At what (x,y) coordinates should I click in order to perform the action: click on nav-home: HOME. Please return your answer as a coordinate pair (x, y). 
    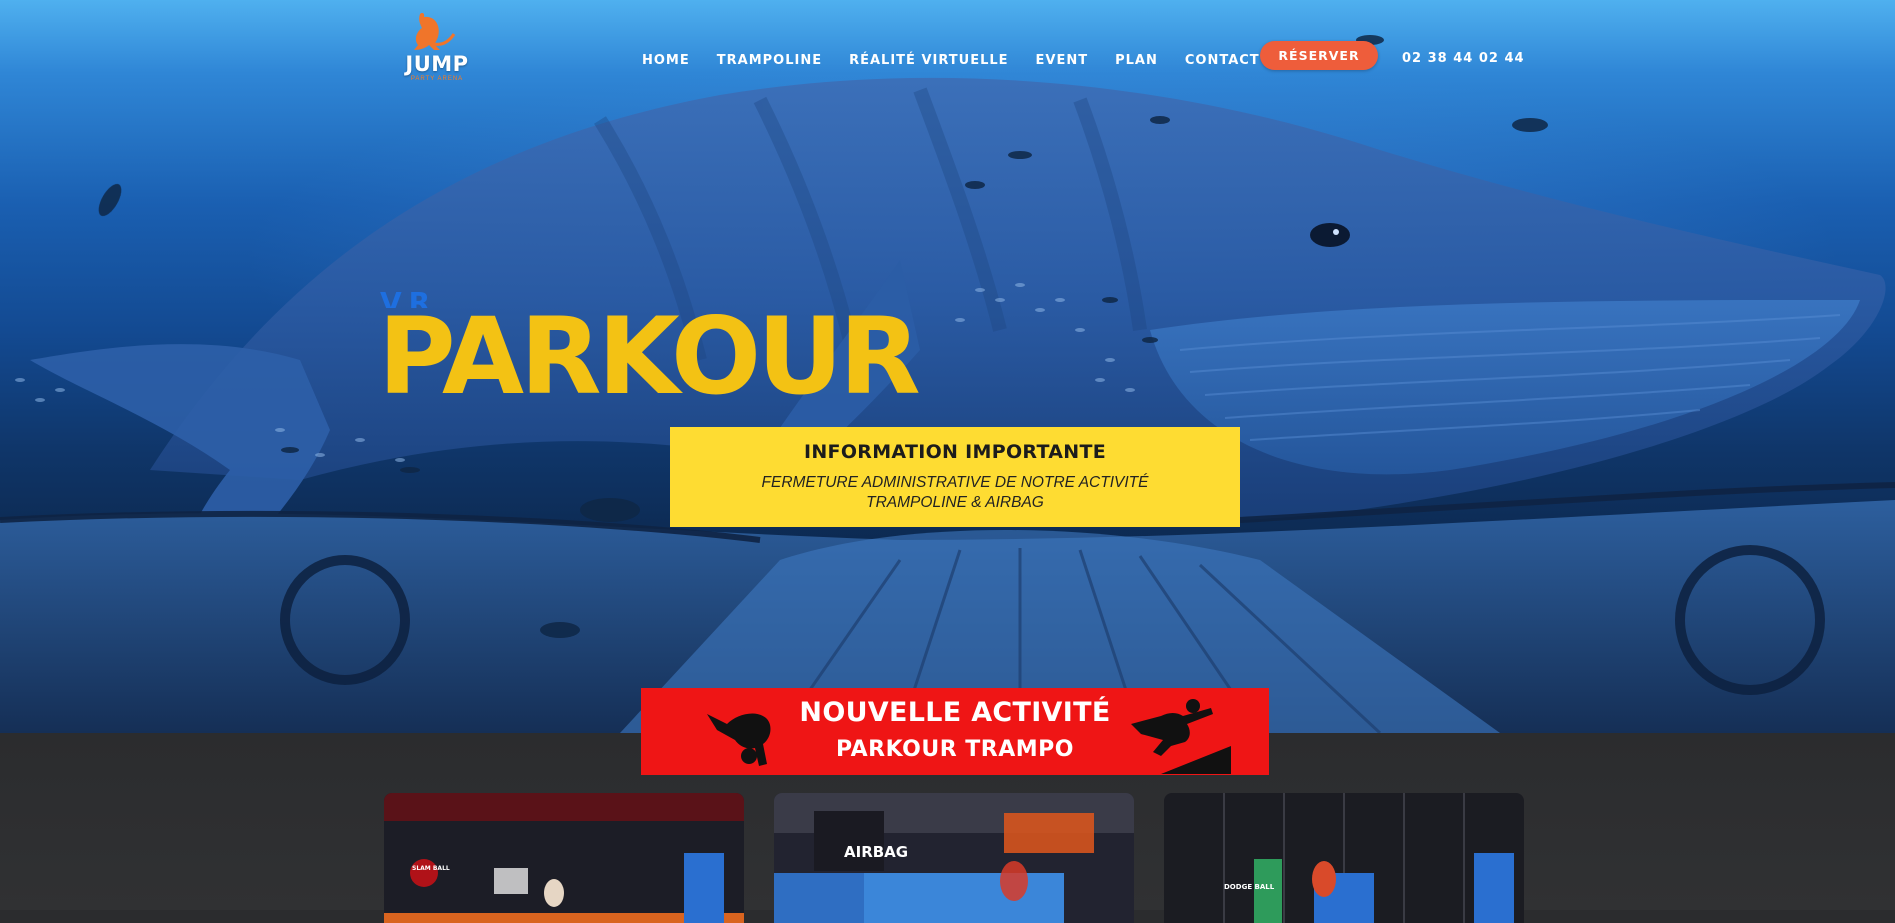
    Looking at the image, I should click on (666, 60).